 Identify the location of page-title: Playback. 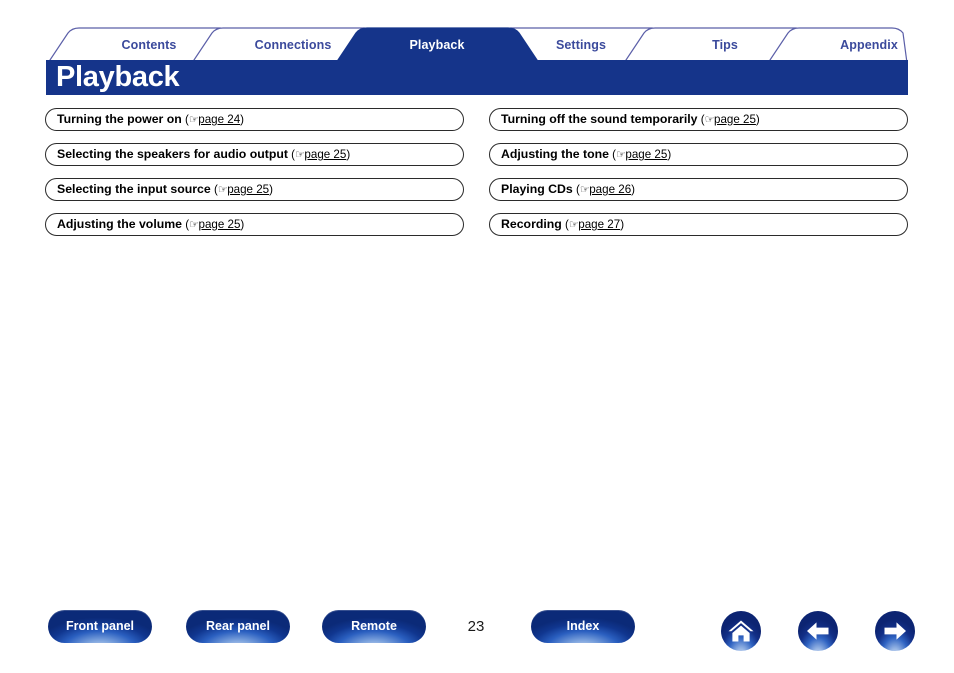
(118, 77).